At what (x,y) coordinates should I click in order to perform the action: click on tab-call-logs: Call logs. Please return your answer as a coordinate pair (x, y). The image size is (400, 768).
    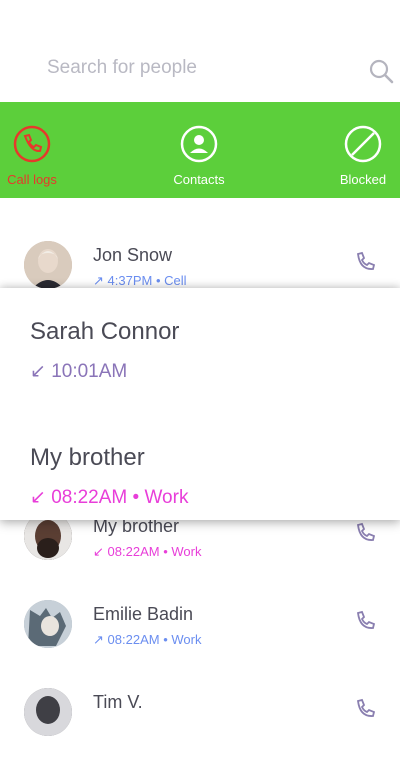
    Looking at the image, I should click on (32, 150).